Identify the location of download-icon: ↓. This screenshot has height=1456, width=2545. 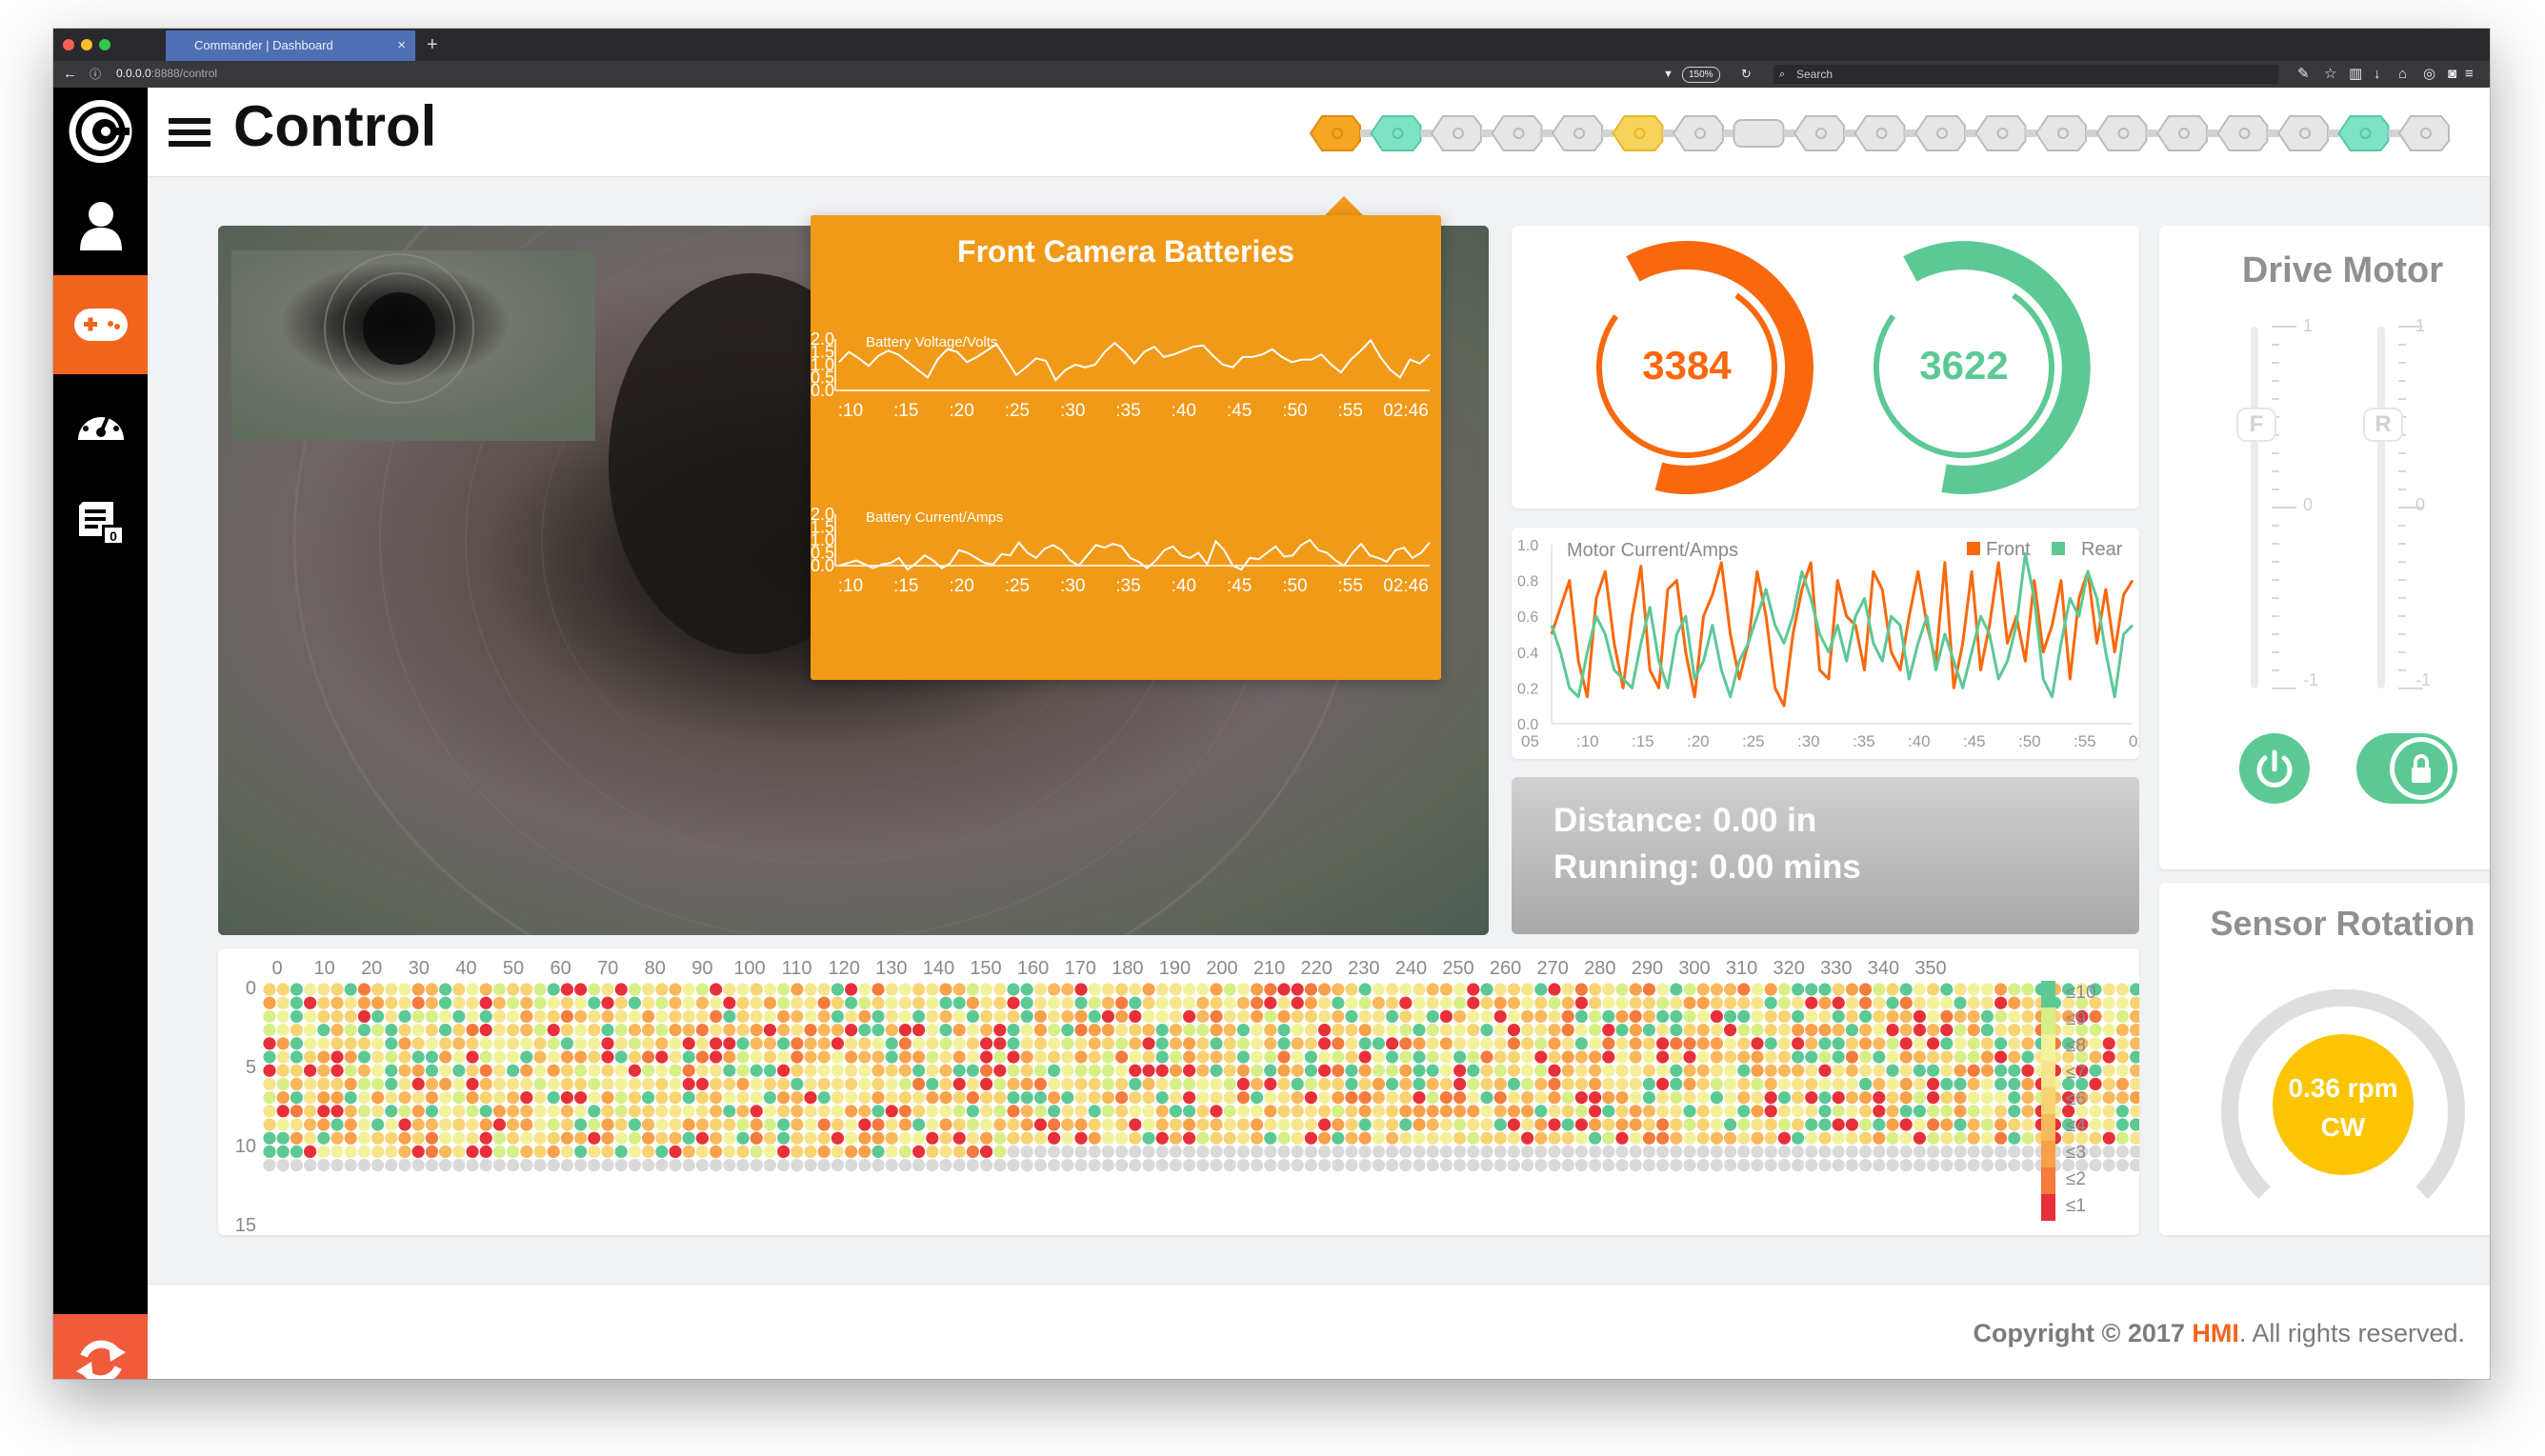
(2377, 74).